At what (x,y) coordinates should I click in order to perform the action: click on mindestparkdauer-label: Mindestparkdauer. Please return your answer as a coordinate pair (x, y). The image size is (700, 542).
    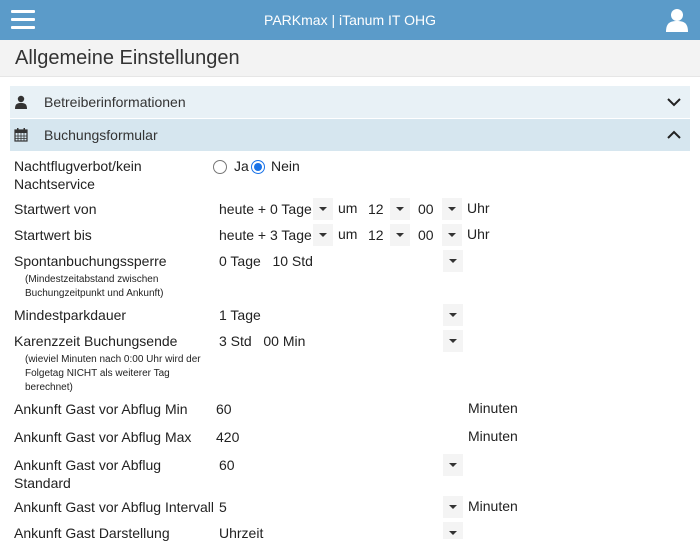
    Looking at the image, I should click on (70, 315).